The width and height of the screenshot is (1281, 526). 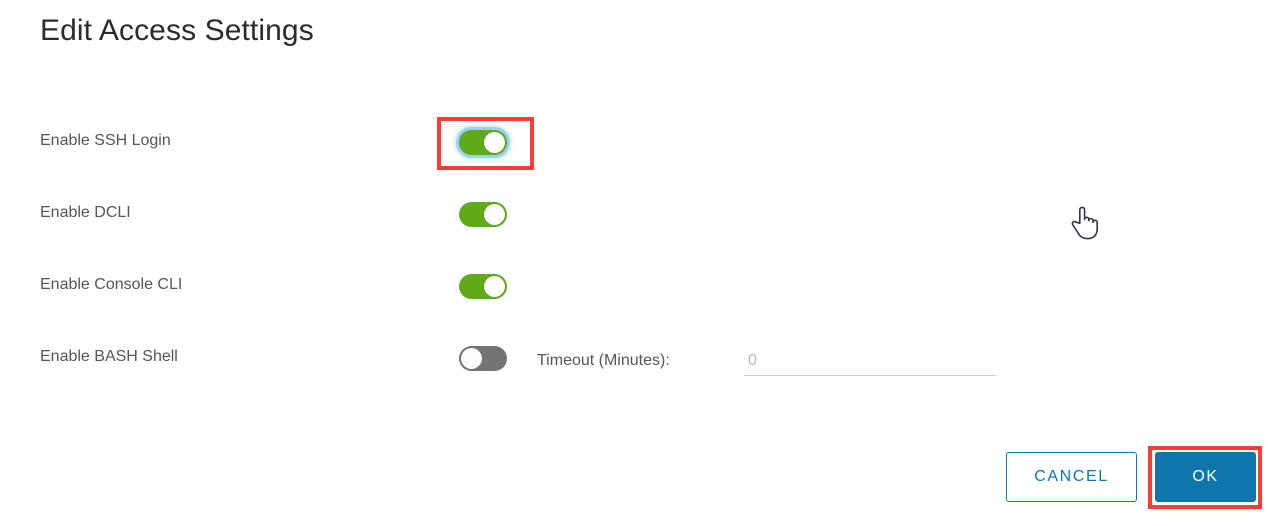 I want to click on enable-bash-shell-toggle-wrapper, so click(x=483, y=359).